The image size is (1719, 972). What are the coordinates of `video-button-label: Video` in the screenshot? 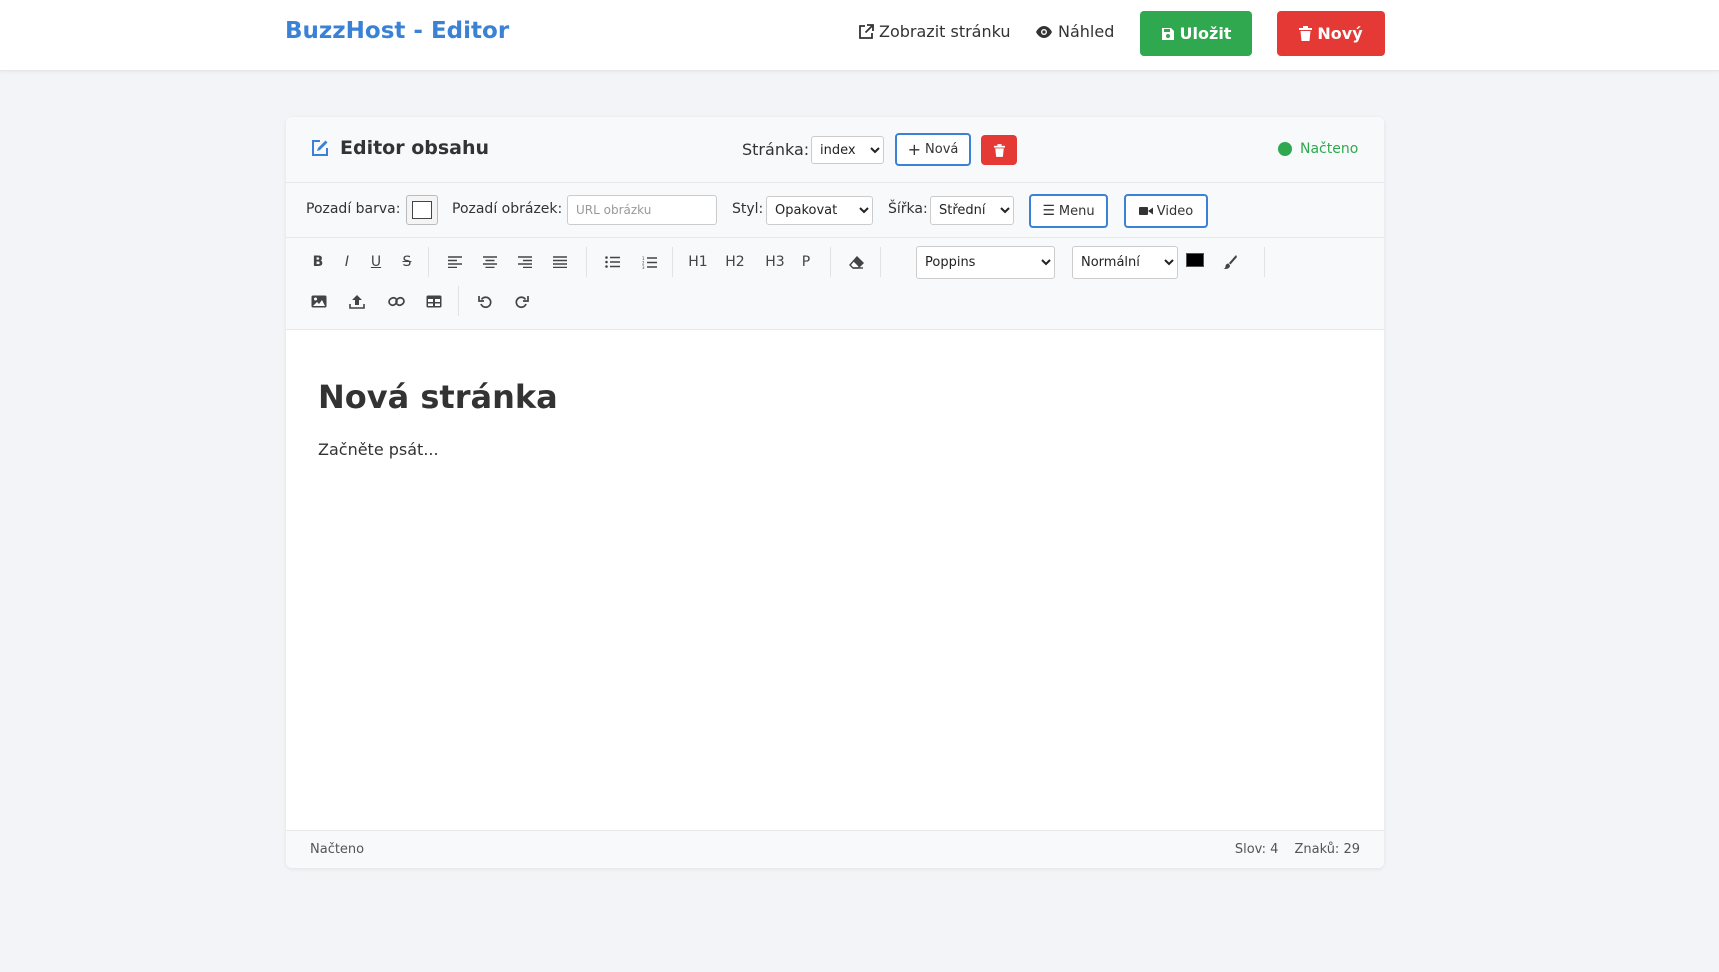 It's located at (1175, 211).